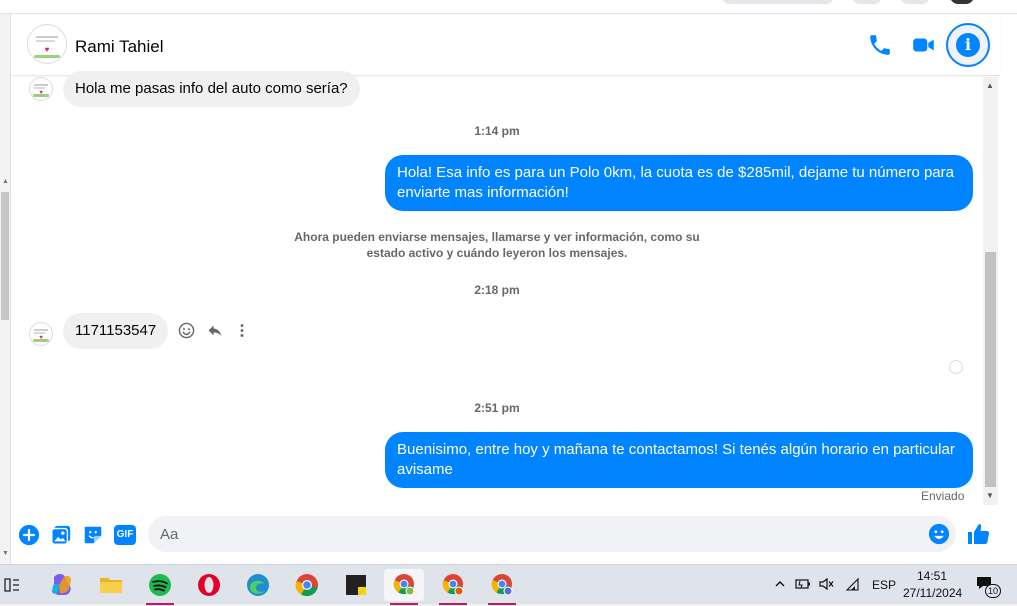 This screenshot has height=606, width=1017. What do you see at coordinates (956, 367) in the screenshot?
I see `seen-avatar` at bounding box center [956, 367].